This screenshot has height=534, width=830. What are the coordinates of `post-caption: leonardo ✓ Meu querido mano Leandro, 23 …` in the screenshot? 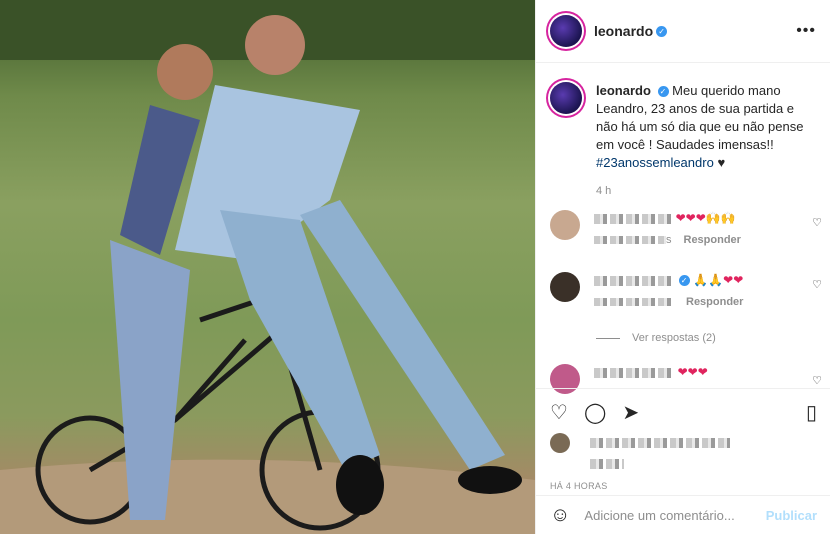 It's located at (684, 141).